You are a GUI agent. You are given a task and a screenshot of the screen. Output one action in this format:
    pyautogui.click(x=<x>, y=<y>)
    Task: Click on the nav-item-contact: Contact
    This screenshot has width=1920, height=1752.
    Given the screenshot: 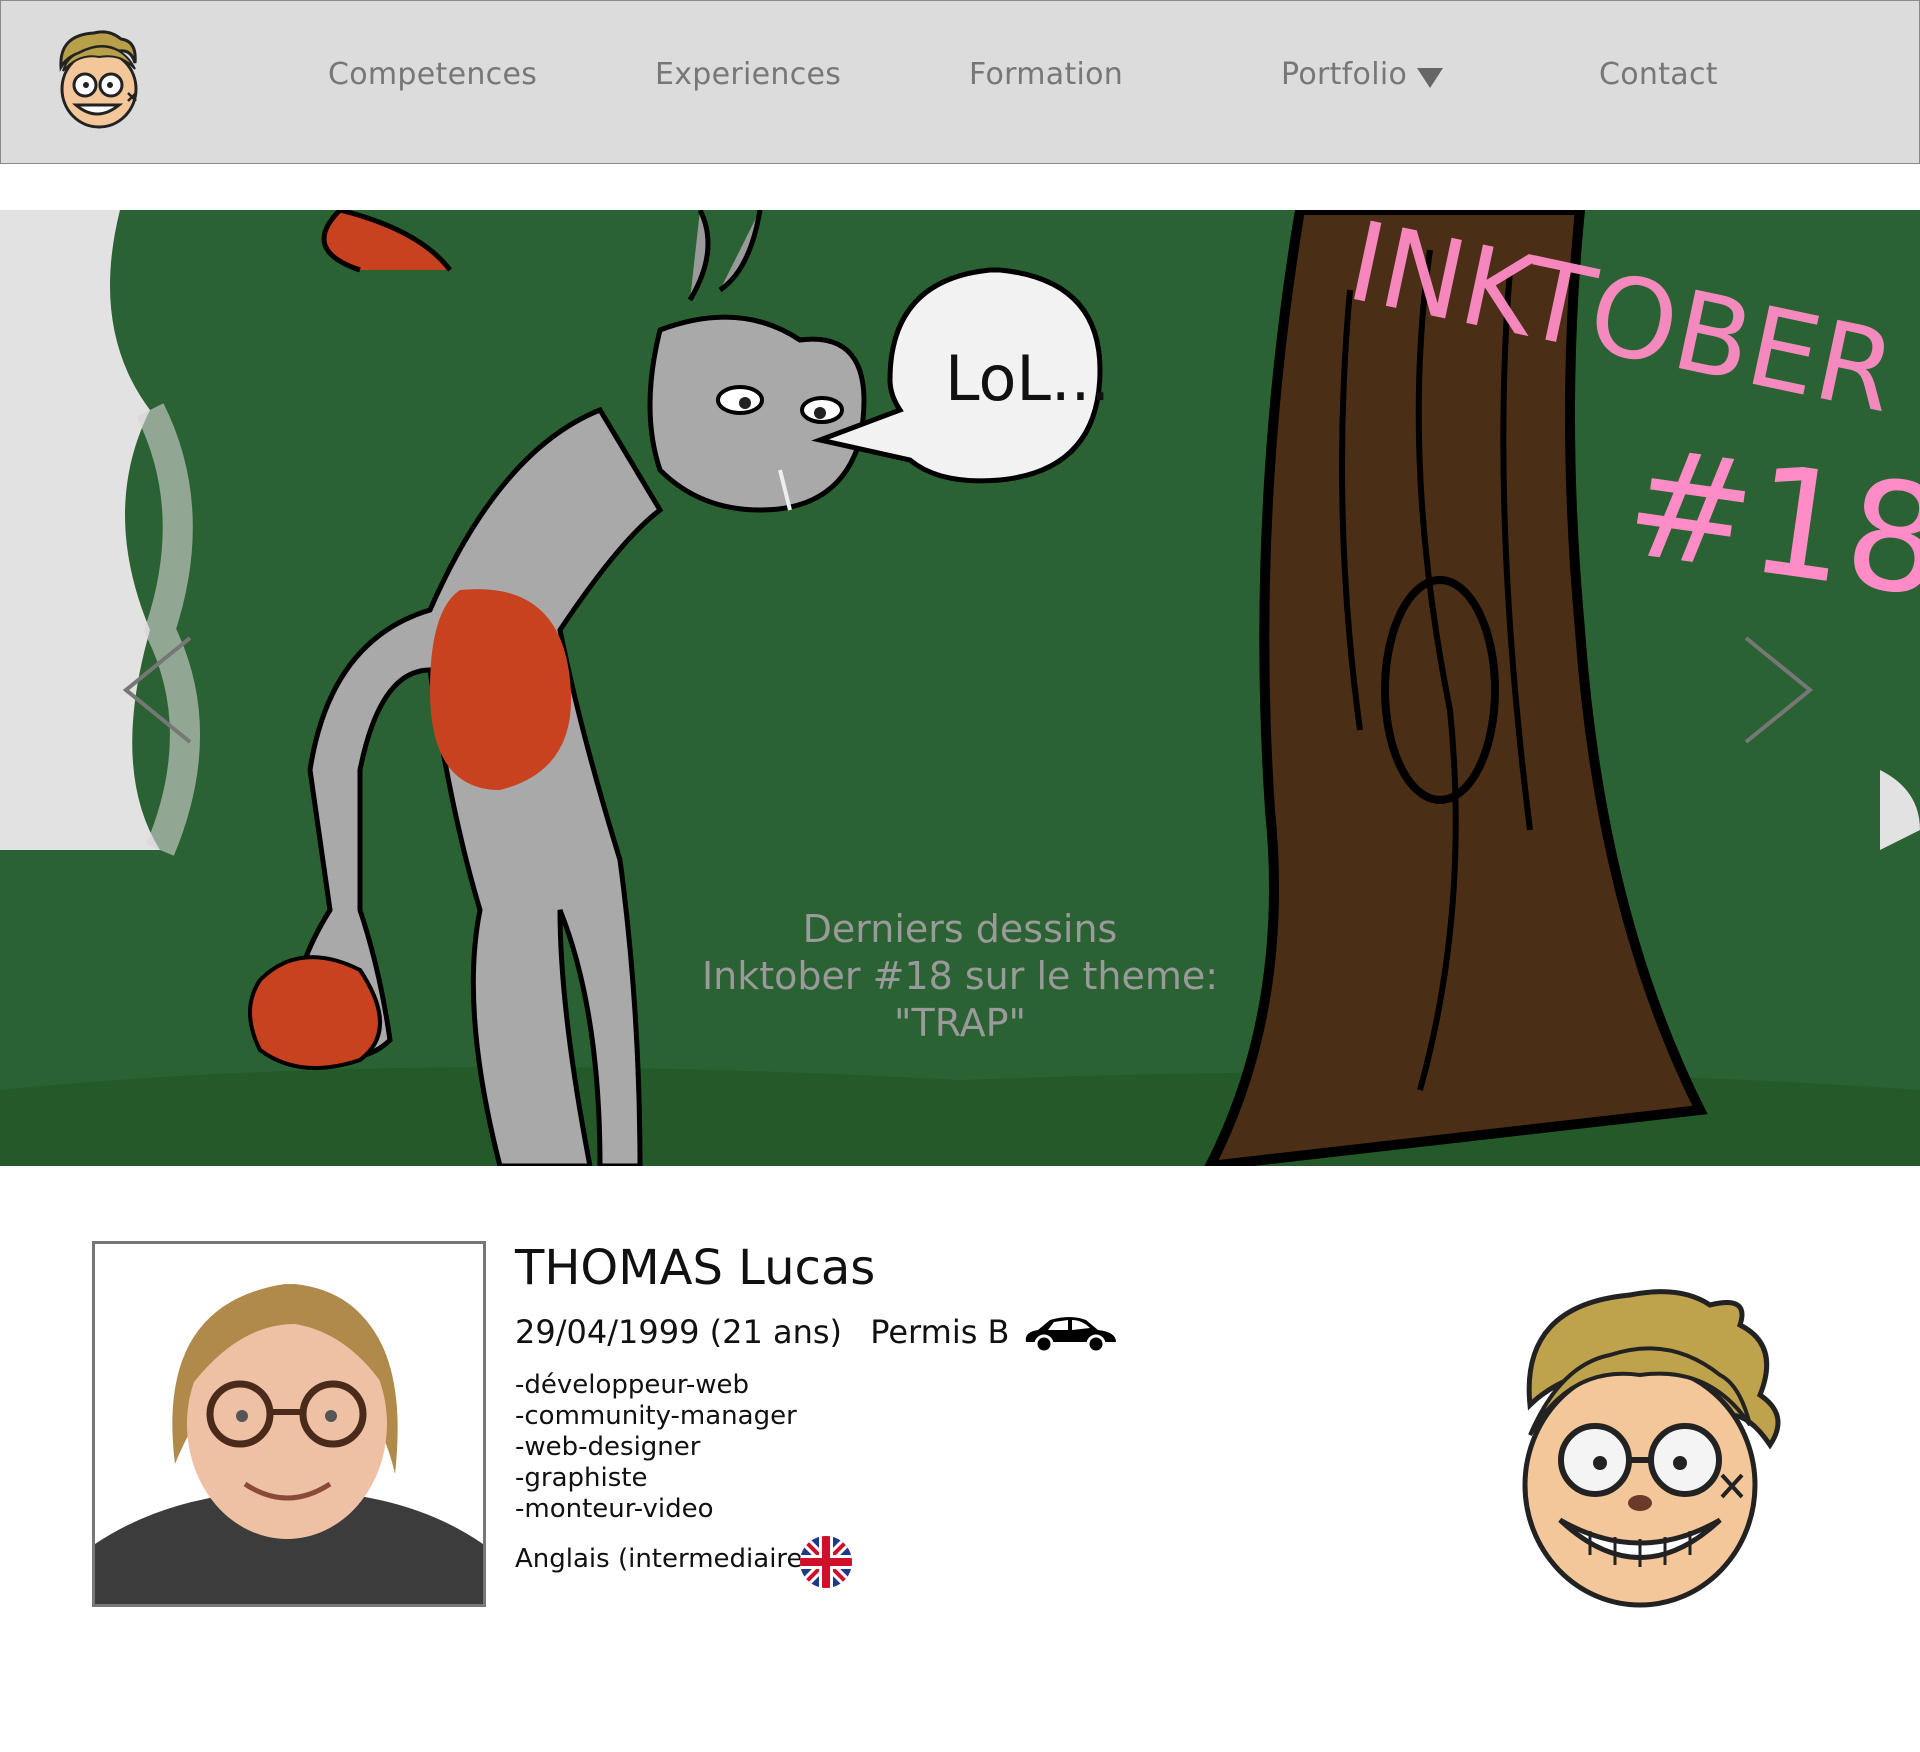 What is the action you would take?
    pyautogui.click(x=1658, y=74)
    